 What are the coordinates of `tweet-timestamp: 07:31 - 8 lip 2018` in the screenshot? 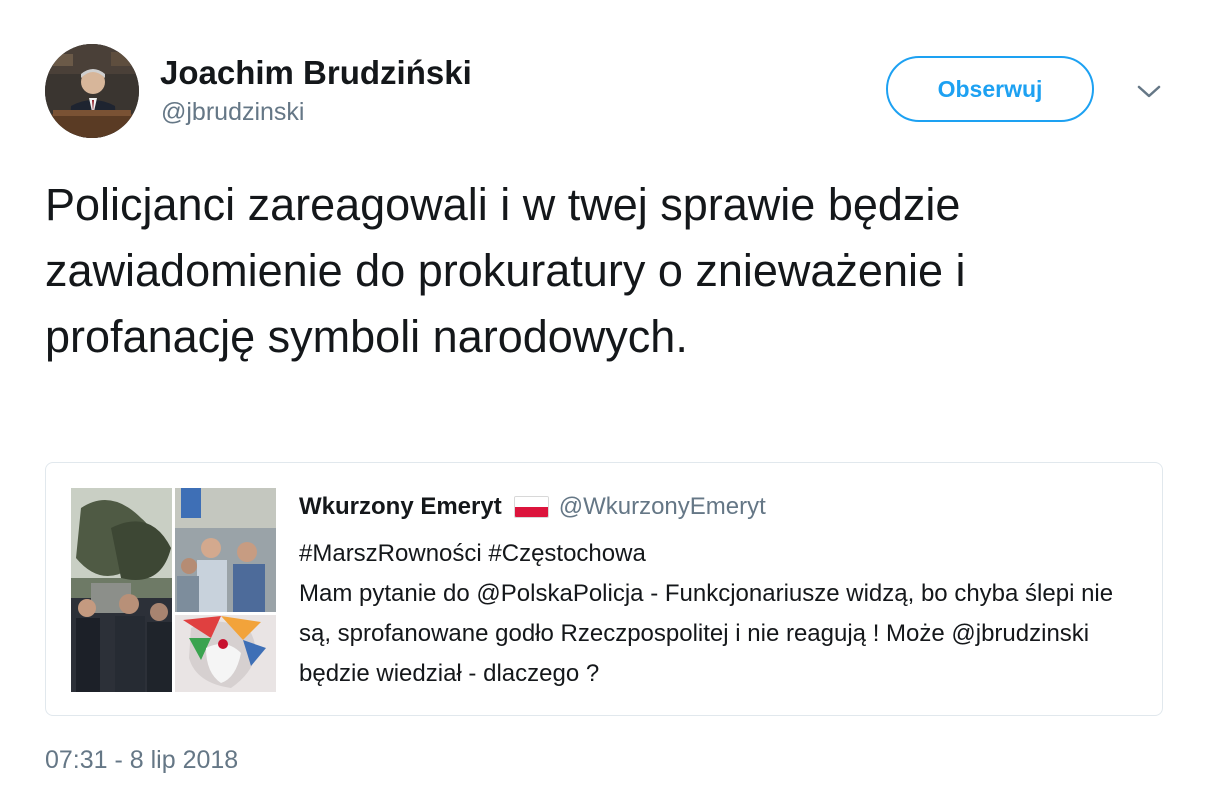 It's located at (141, 760).